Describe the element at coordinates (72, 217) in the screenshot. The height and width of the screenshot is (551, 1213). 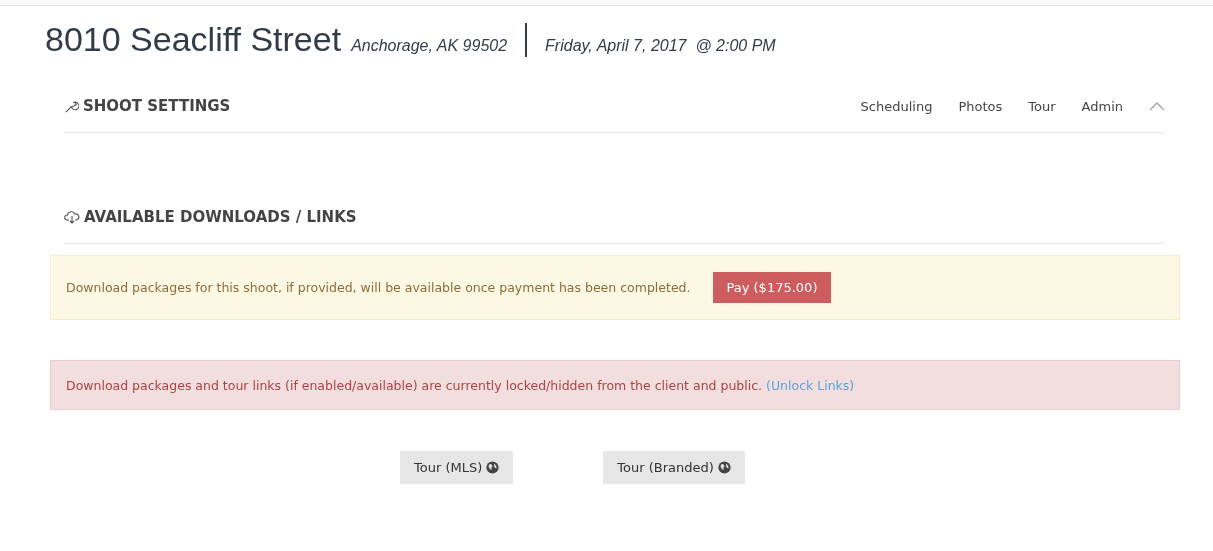
I see `cloud-download-icon` at that location.